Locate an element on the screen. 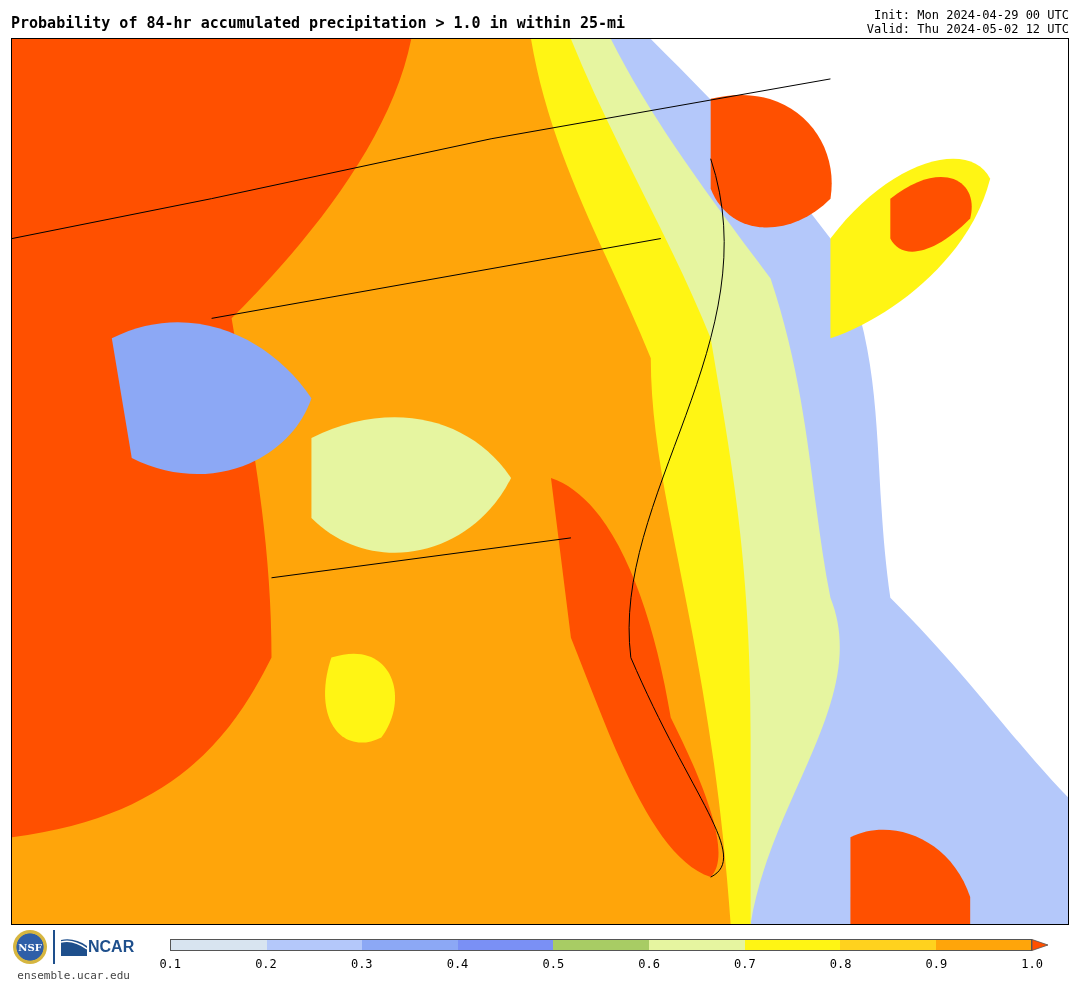 This screenshot has width=1080, height=988. tick-label: 0.4 is located at coordinates (457, 964).